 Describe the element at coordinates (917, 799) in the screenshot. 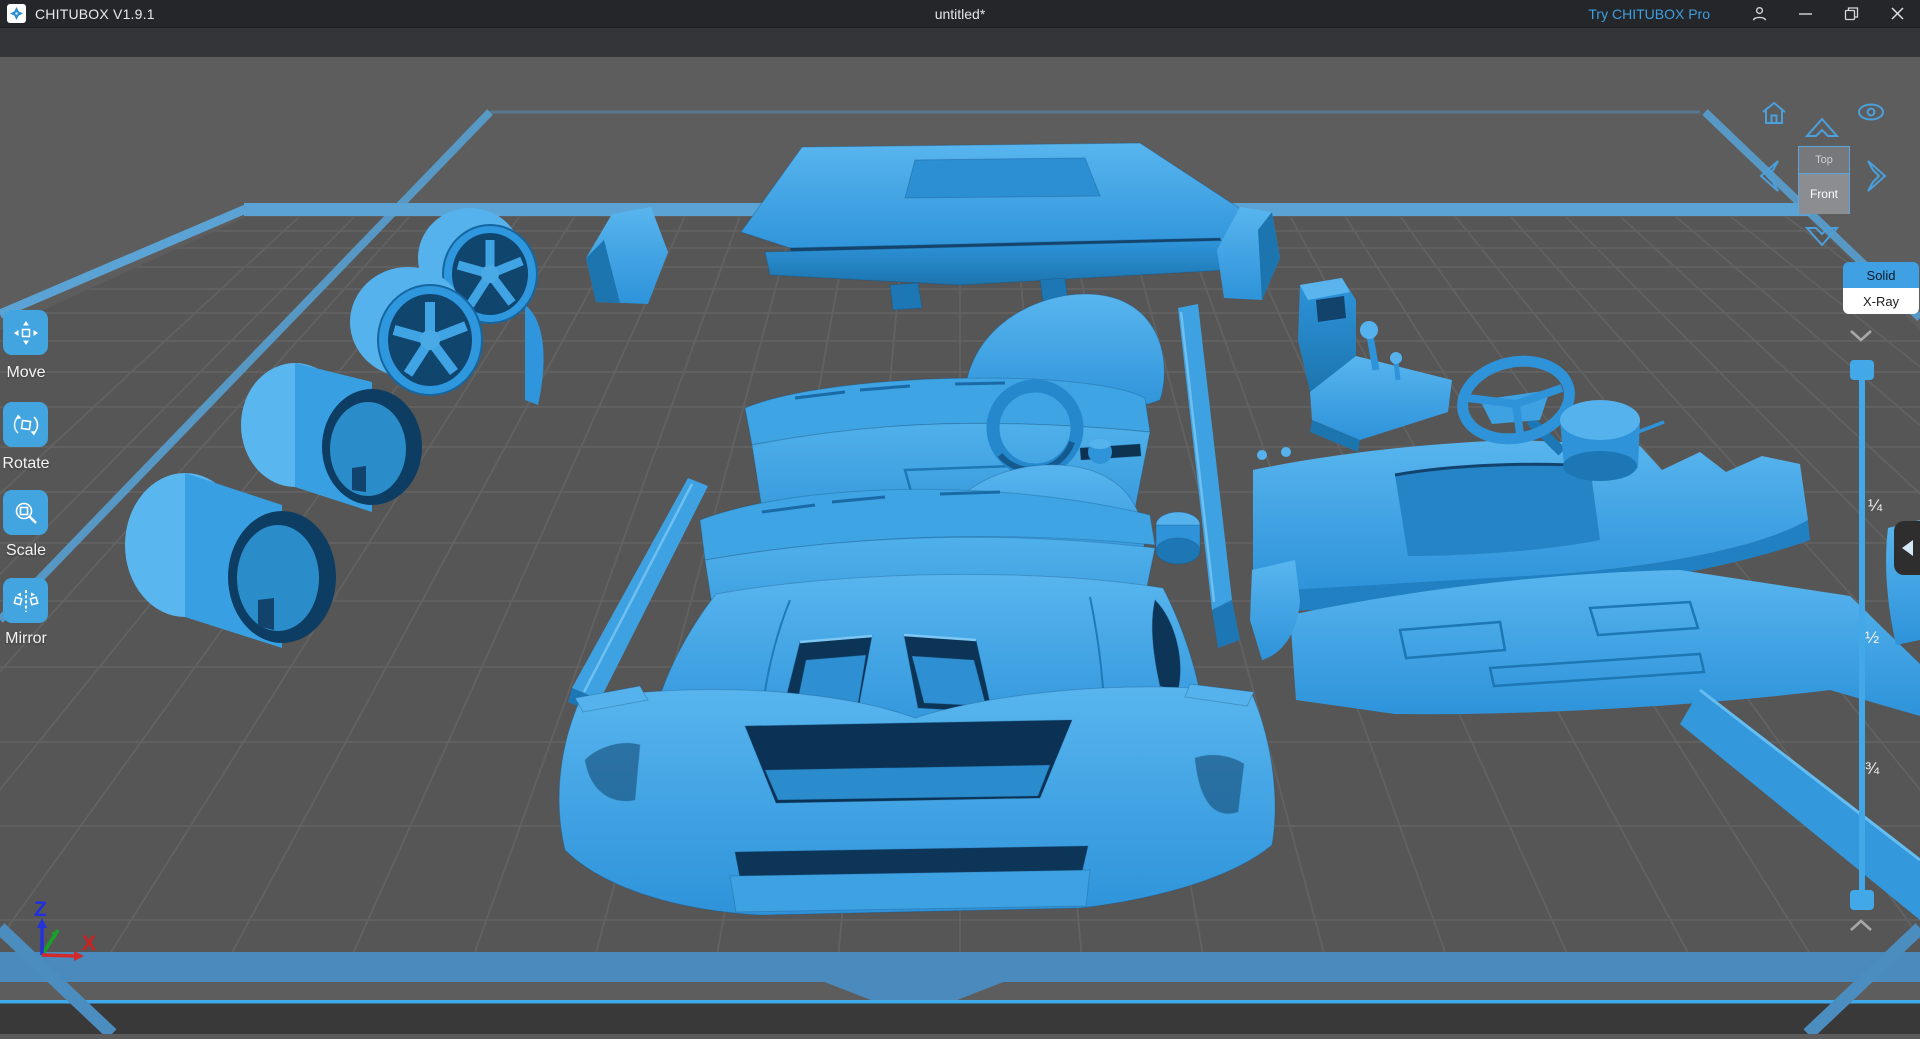

I see `model-front-bumper` at that location.